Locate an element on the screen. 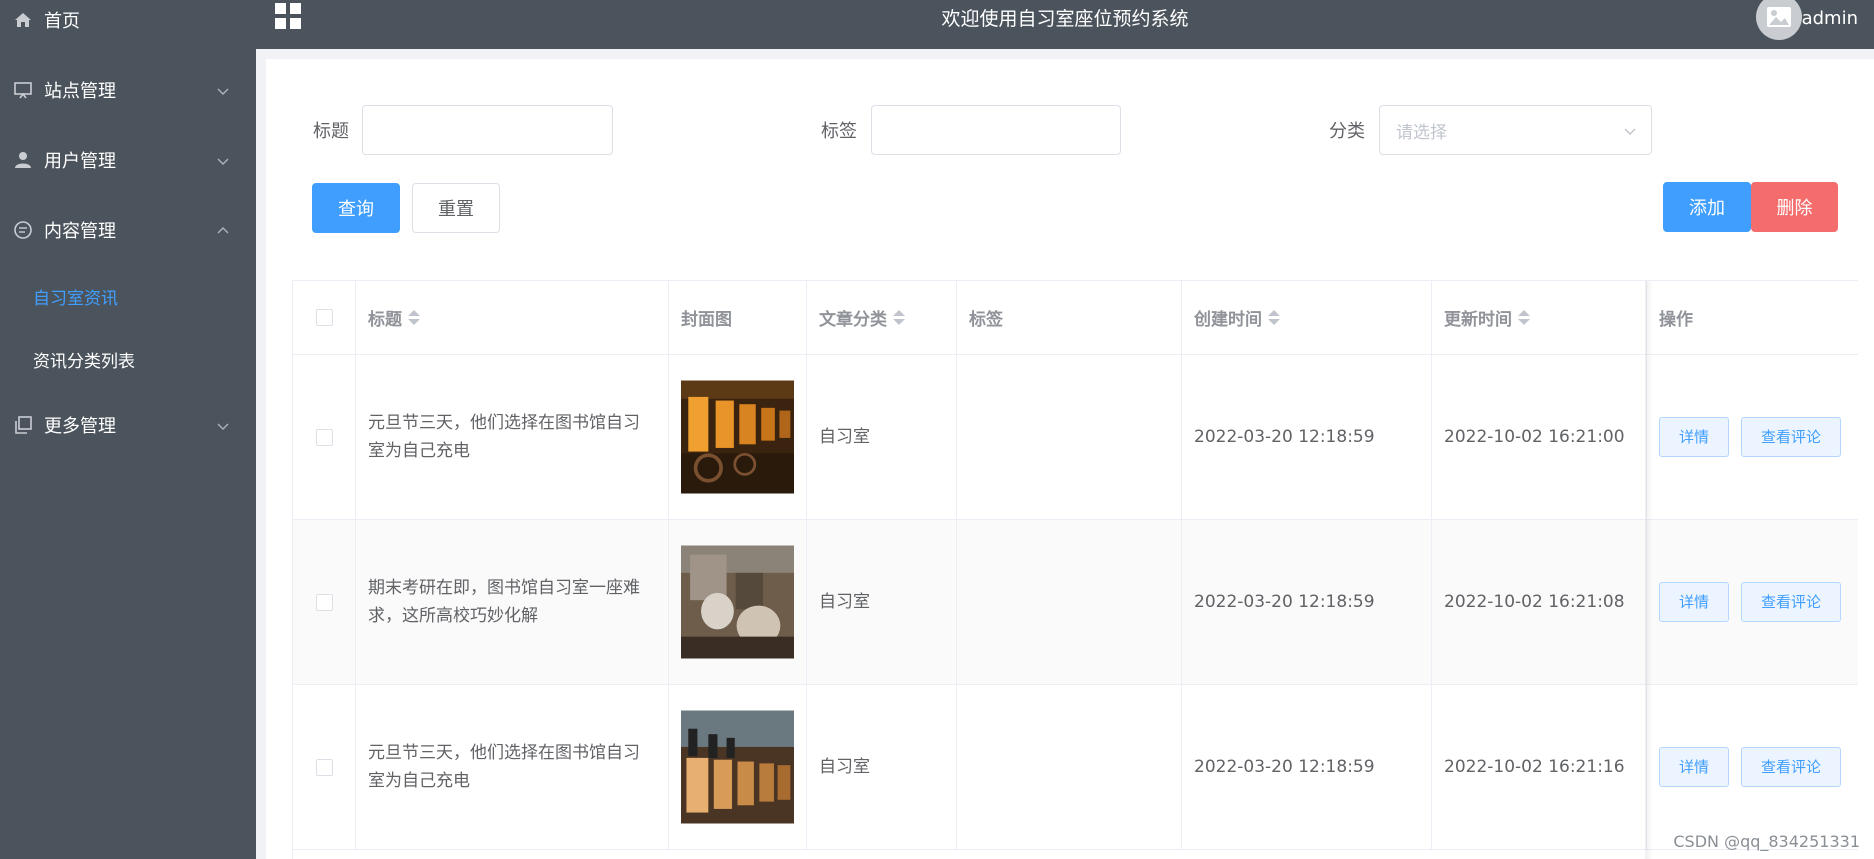  select-all-cell is located at coordinates (324, 318).